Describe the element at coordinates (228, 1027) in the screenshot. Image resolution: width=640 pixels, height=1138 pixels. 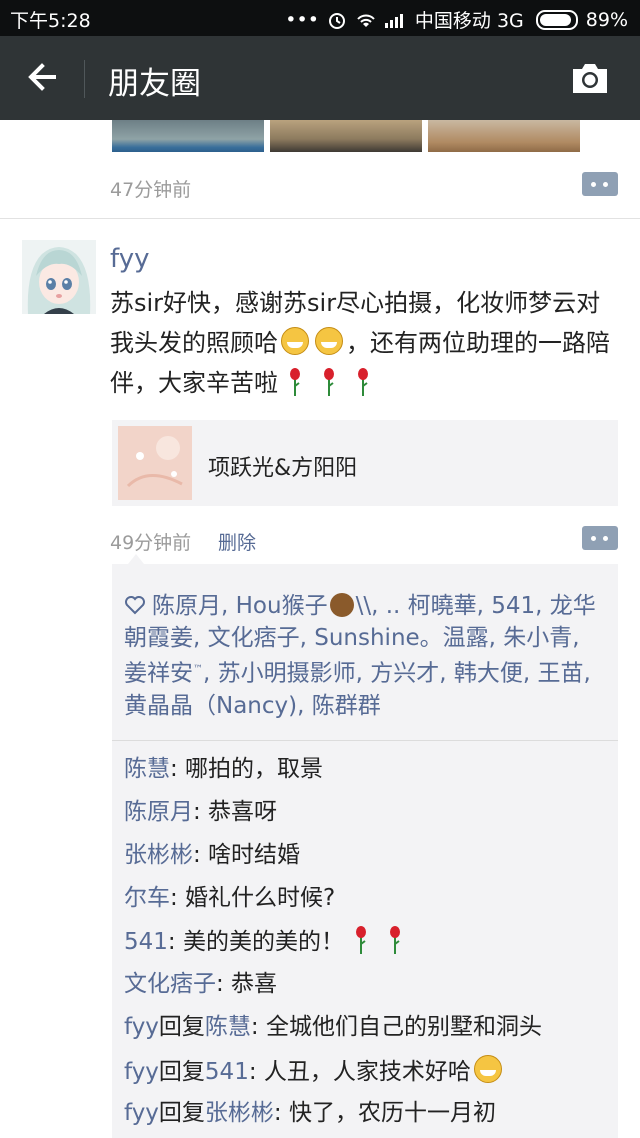
I see `reply-target: 陈慧` at that location.